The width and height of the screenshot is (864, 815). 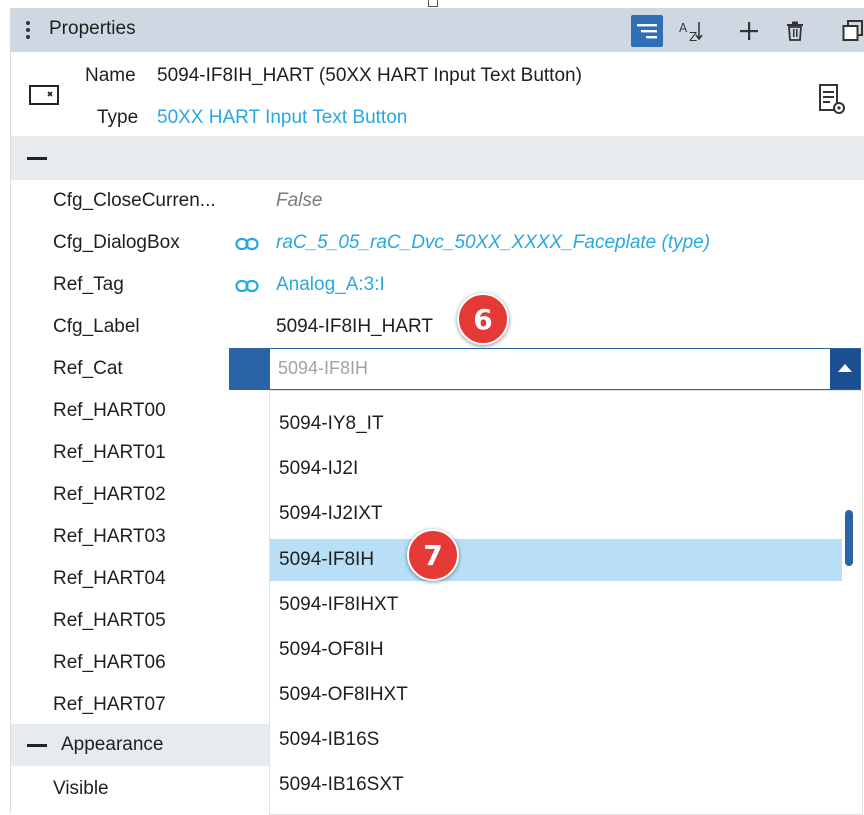 I want to click on name-label: Name, so click(x=110, y=75).